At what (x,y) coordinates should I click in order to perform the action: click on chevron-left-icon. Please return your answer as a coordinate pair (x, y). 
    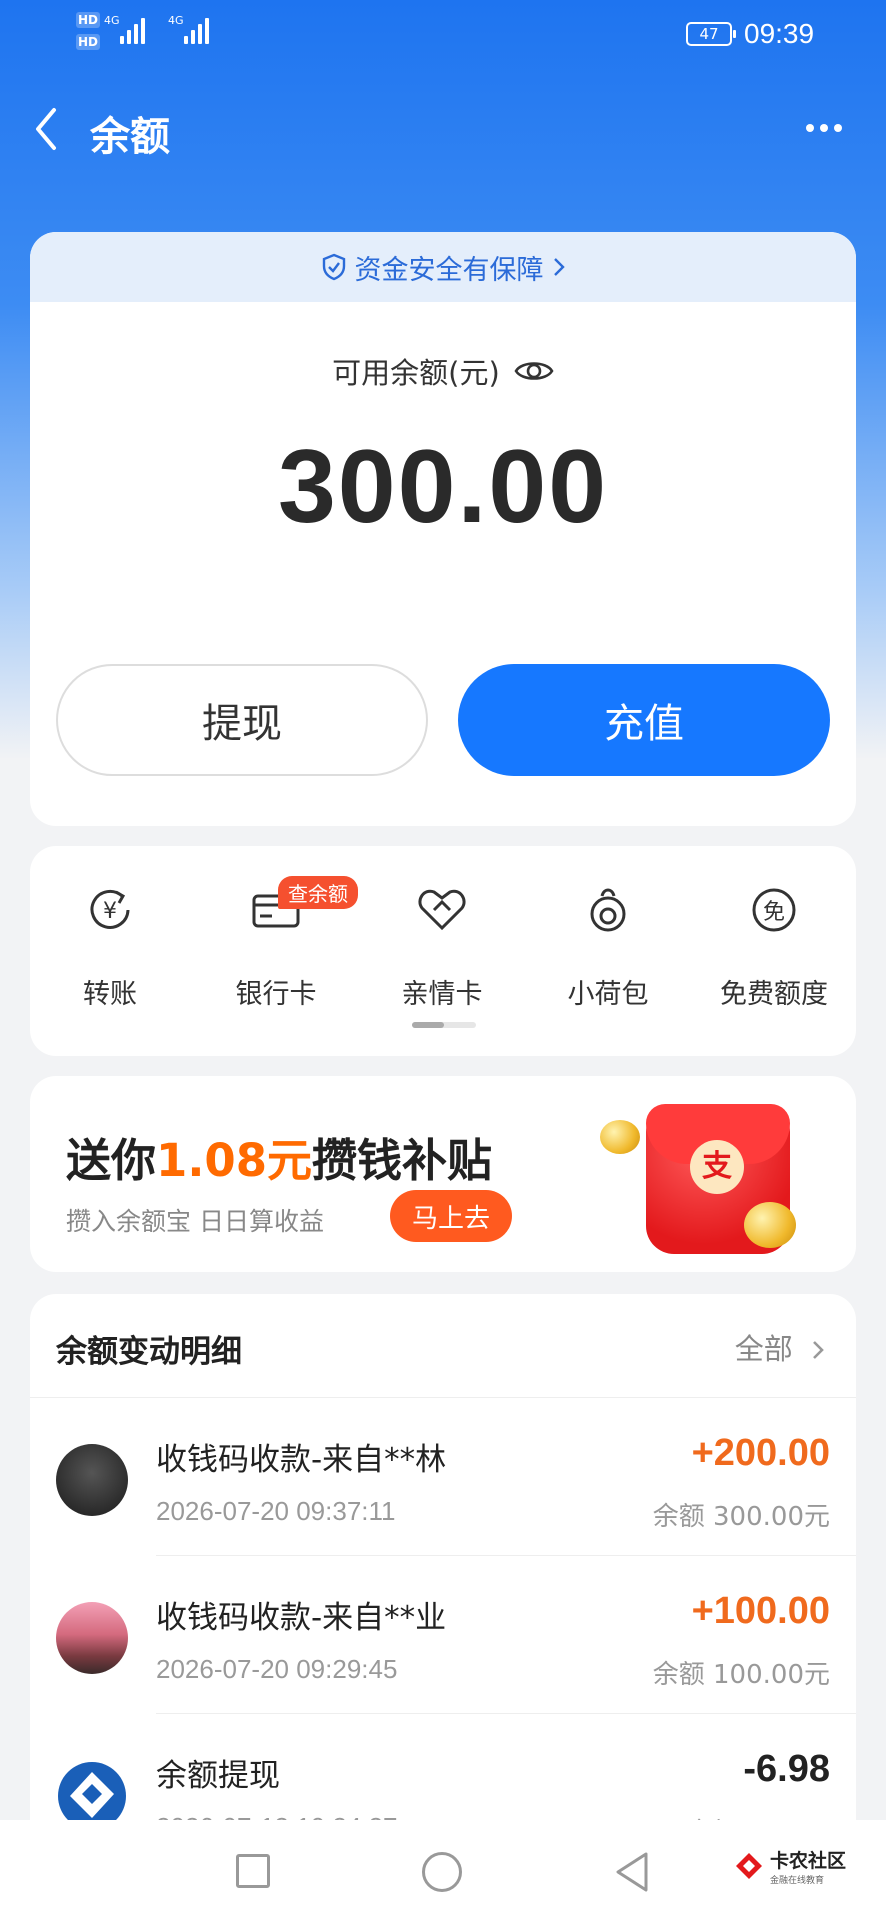
    Looking at the image, I should click on (46, 129).